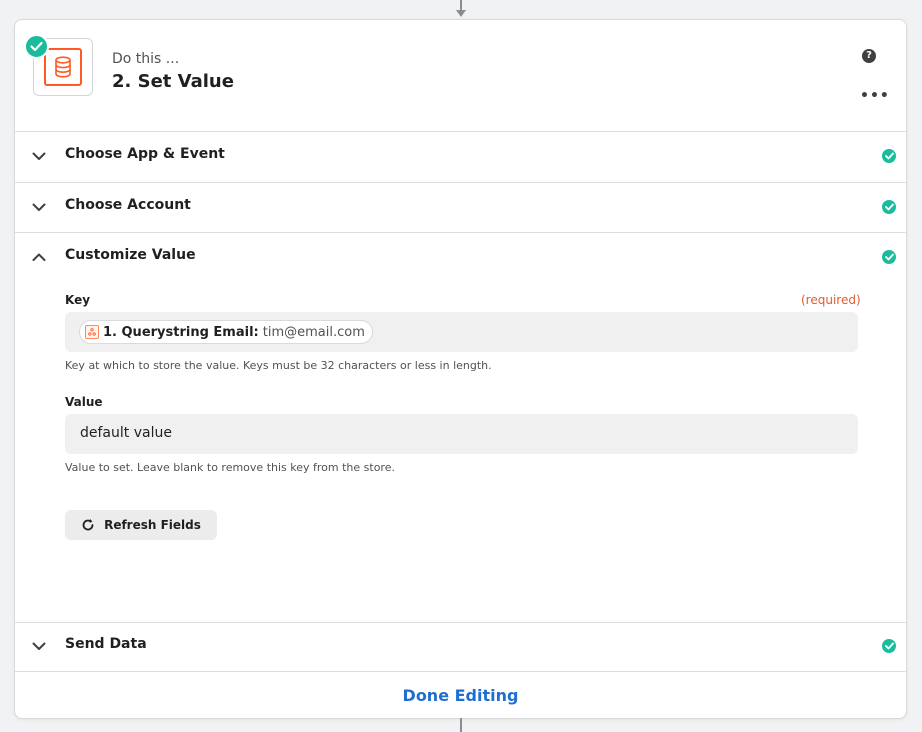 Image resolution: width=922 pixels, height=732 pixels. I want to click on more-horizontal-icon: •••, so click(875, 96).